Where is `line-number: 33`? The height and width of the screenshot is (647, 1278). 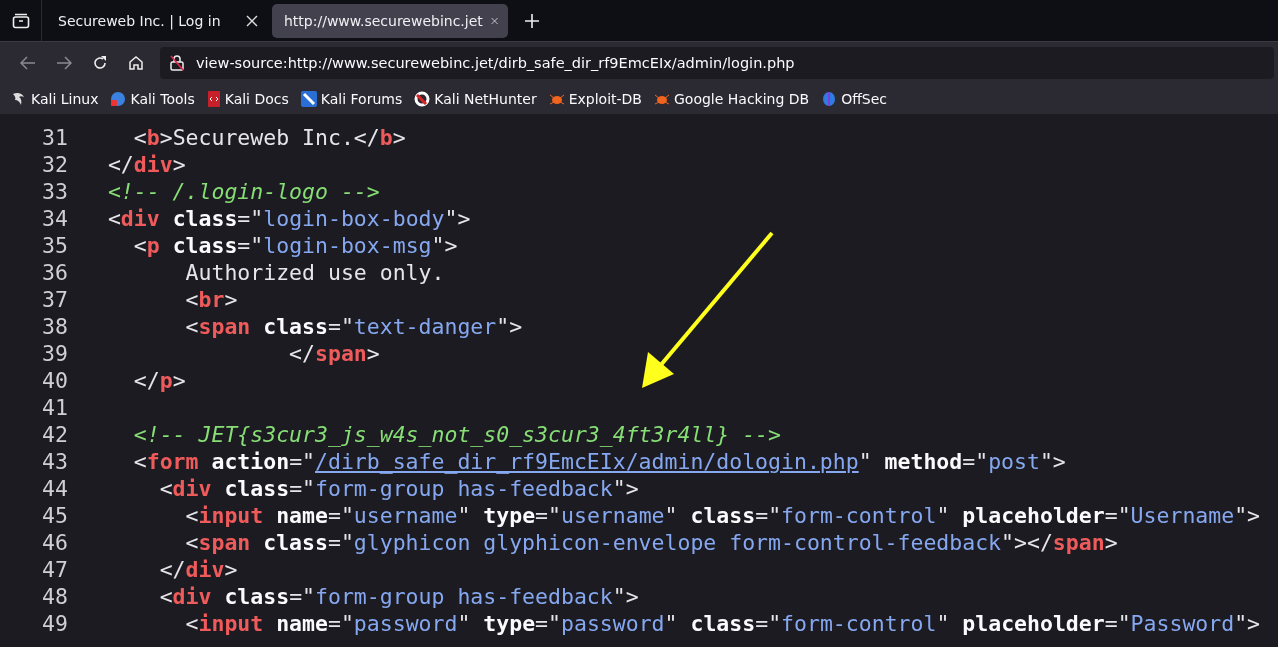
line-number: 33 is located at coordinates (54, 191).